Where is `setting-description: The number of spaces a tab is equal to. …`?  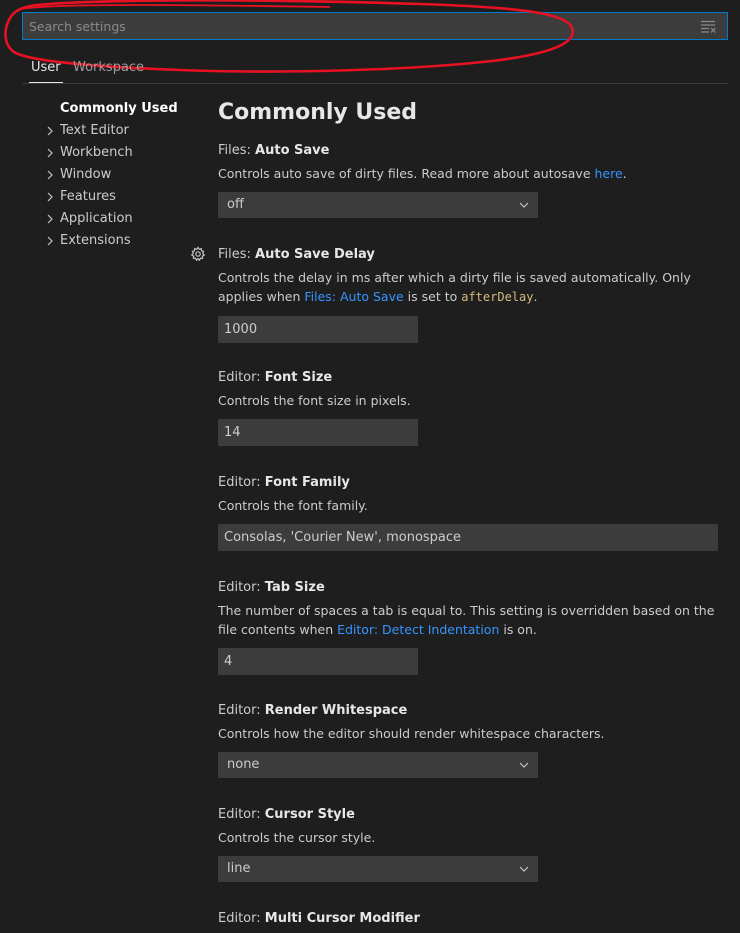 setting-description: The number of spaces a tab is equal to. … is located at coordinates (473, 620).